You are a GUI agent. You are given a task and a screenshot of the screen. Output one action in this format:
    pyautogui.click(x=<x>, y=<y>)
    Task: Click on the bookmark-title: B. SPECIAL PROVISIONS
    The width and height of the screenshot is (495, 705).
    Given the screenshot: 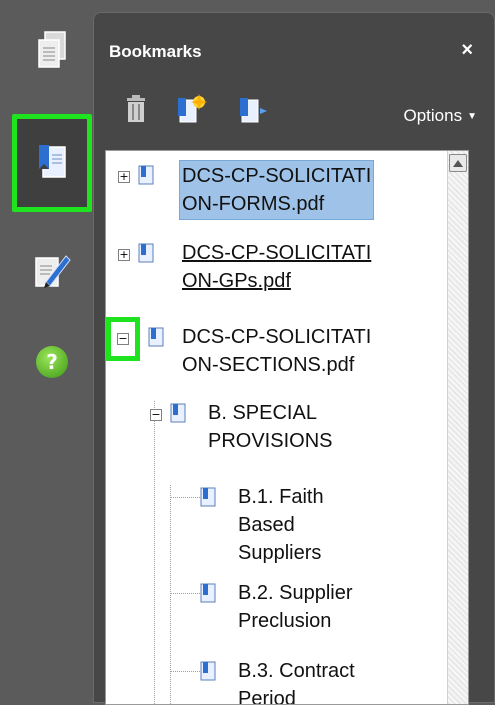 What is the action you would take?
    pyautogui.click(x=270, y=427)
    